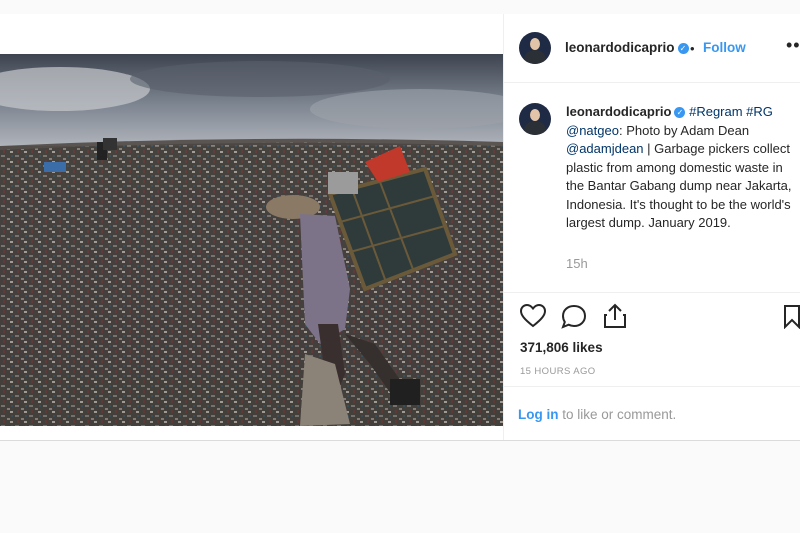 The image size is (800, 533). I want to click on photographer-mention: @adamjdean, so click(605, 148).